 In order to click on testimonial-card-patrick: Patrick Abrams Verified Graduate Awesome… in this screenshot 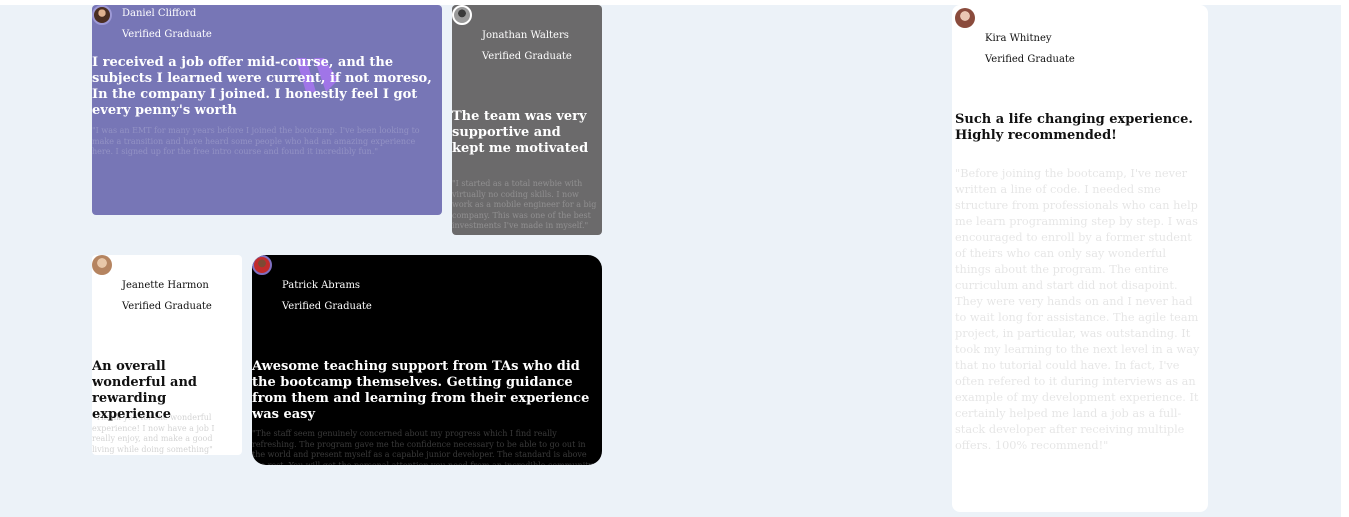, I will do `click(427, 360)`.